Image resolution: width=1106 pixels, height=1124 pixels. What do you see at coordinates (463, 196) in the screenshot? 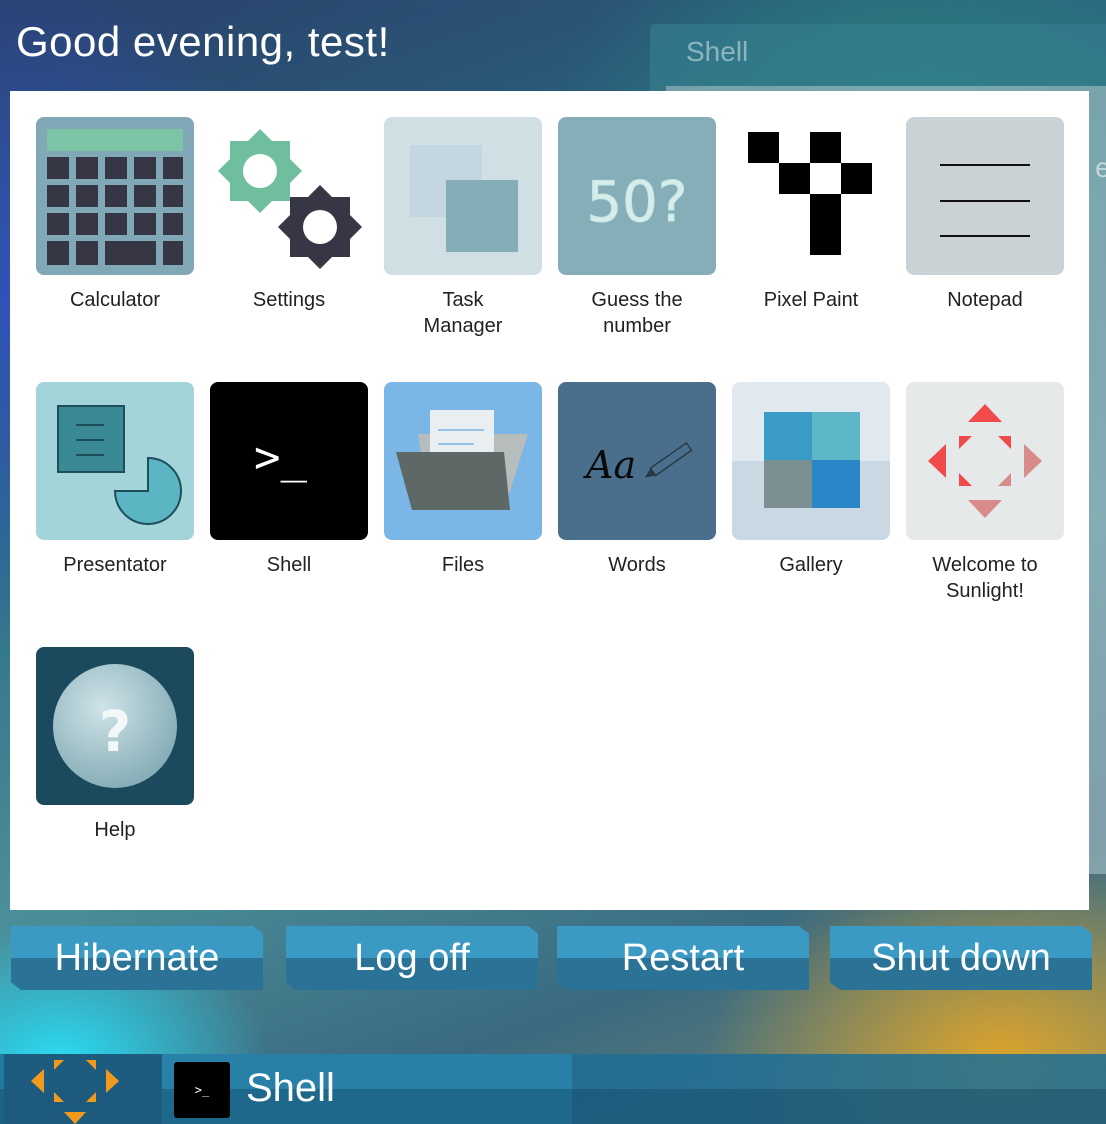
I see `task-manager-icon` at bounding box center [463, 196].